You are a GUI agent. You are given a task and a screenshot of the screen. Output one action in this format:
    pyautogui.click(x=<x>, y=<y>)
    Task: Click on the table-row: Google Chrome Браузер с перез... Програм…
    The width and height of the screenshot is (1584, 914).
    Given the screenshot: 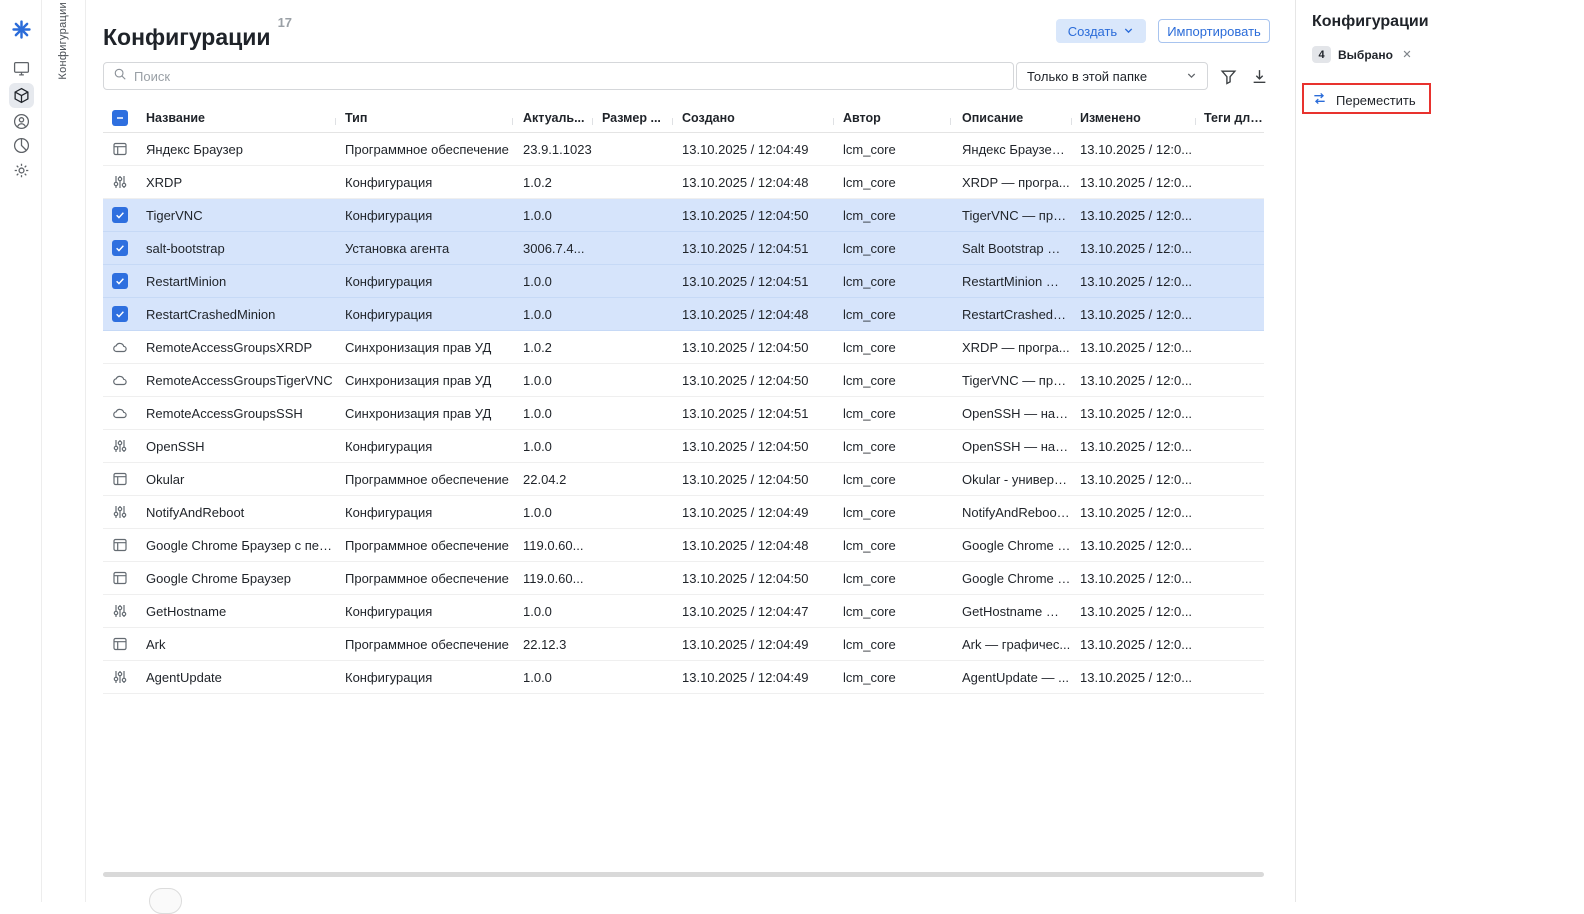 What is the action you would take?
    pyautogui.click(x=683, y=545)
    